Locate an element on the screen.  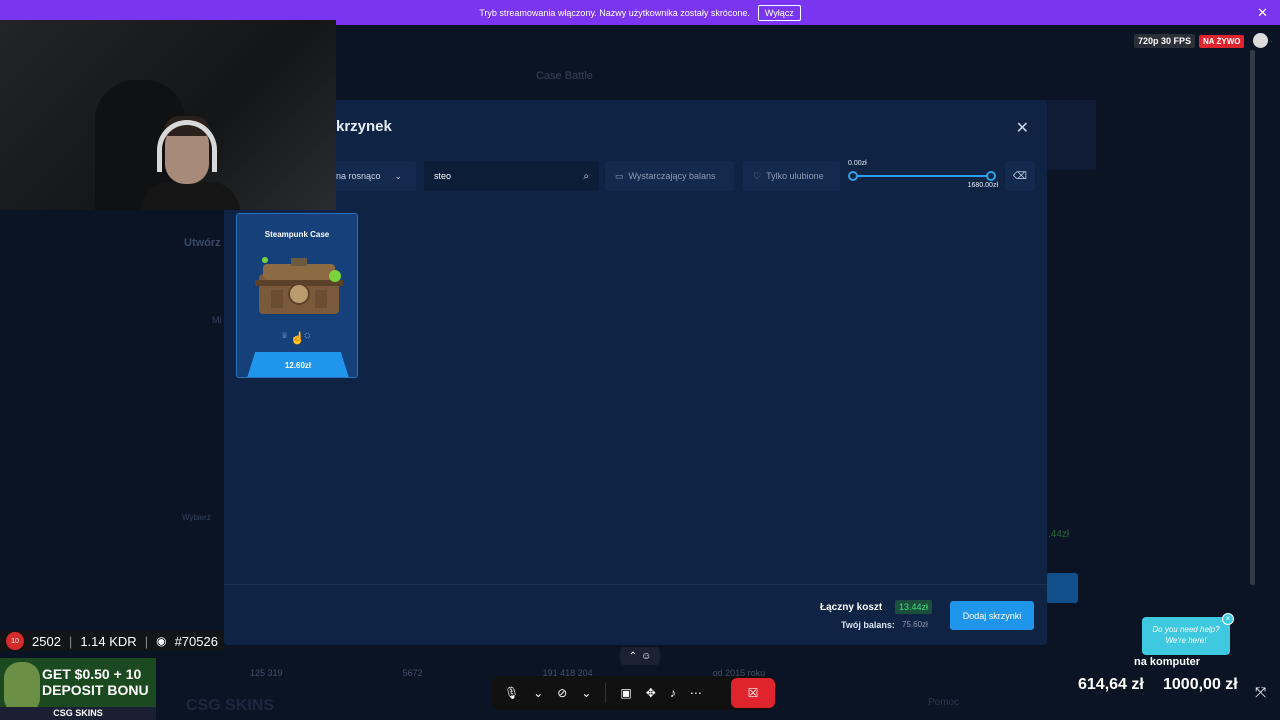
reset-filters-button: ⌫ is located at coordinates (1020, 176).